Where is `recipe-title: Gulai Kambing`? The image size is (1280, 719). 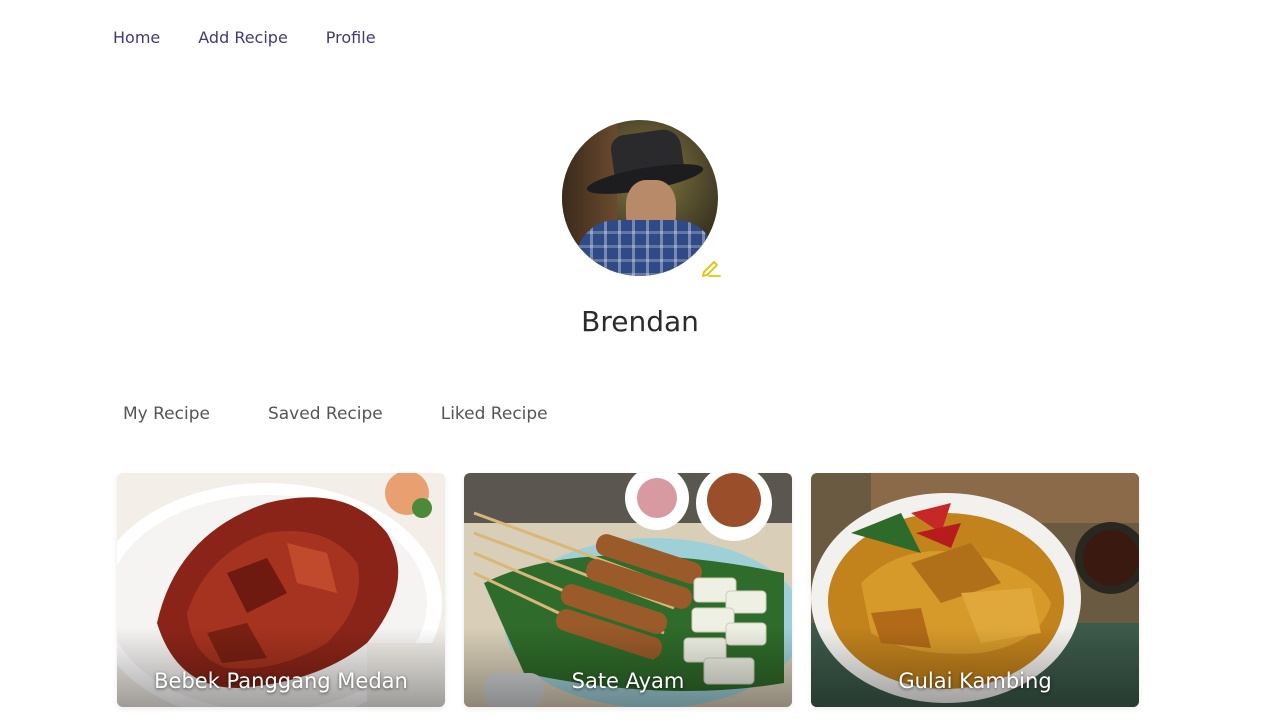 recipe-title: Gulai Kambing is located at coordinates (975, 681).